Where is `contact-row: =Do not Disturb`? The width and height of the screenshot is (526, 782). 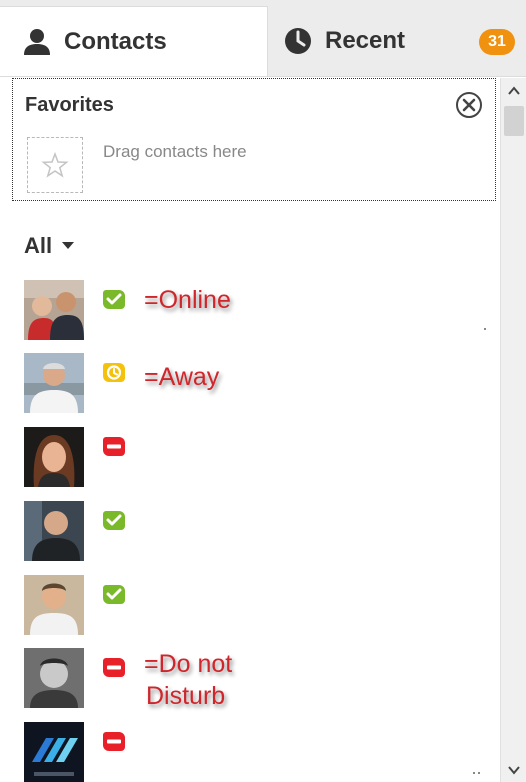 contact-row: =Do not Disturb is located at coordinates (259, 679).